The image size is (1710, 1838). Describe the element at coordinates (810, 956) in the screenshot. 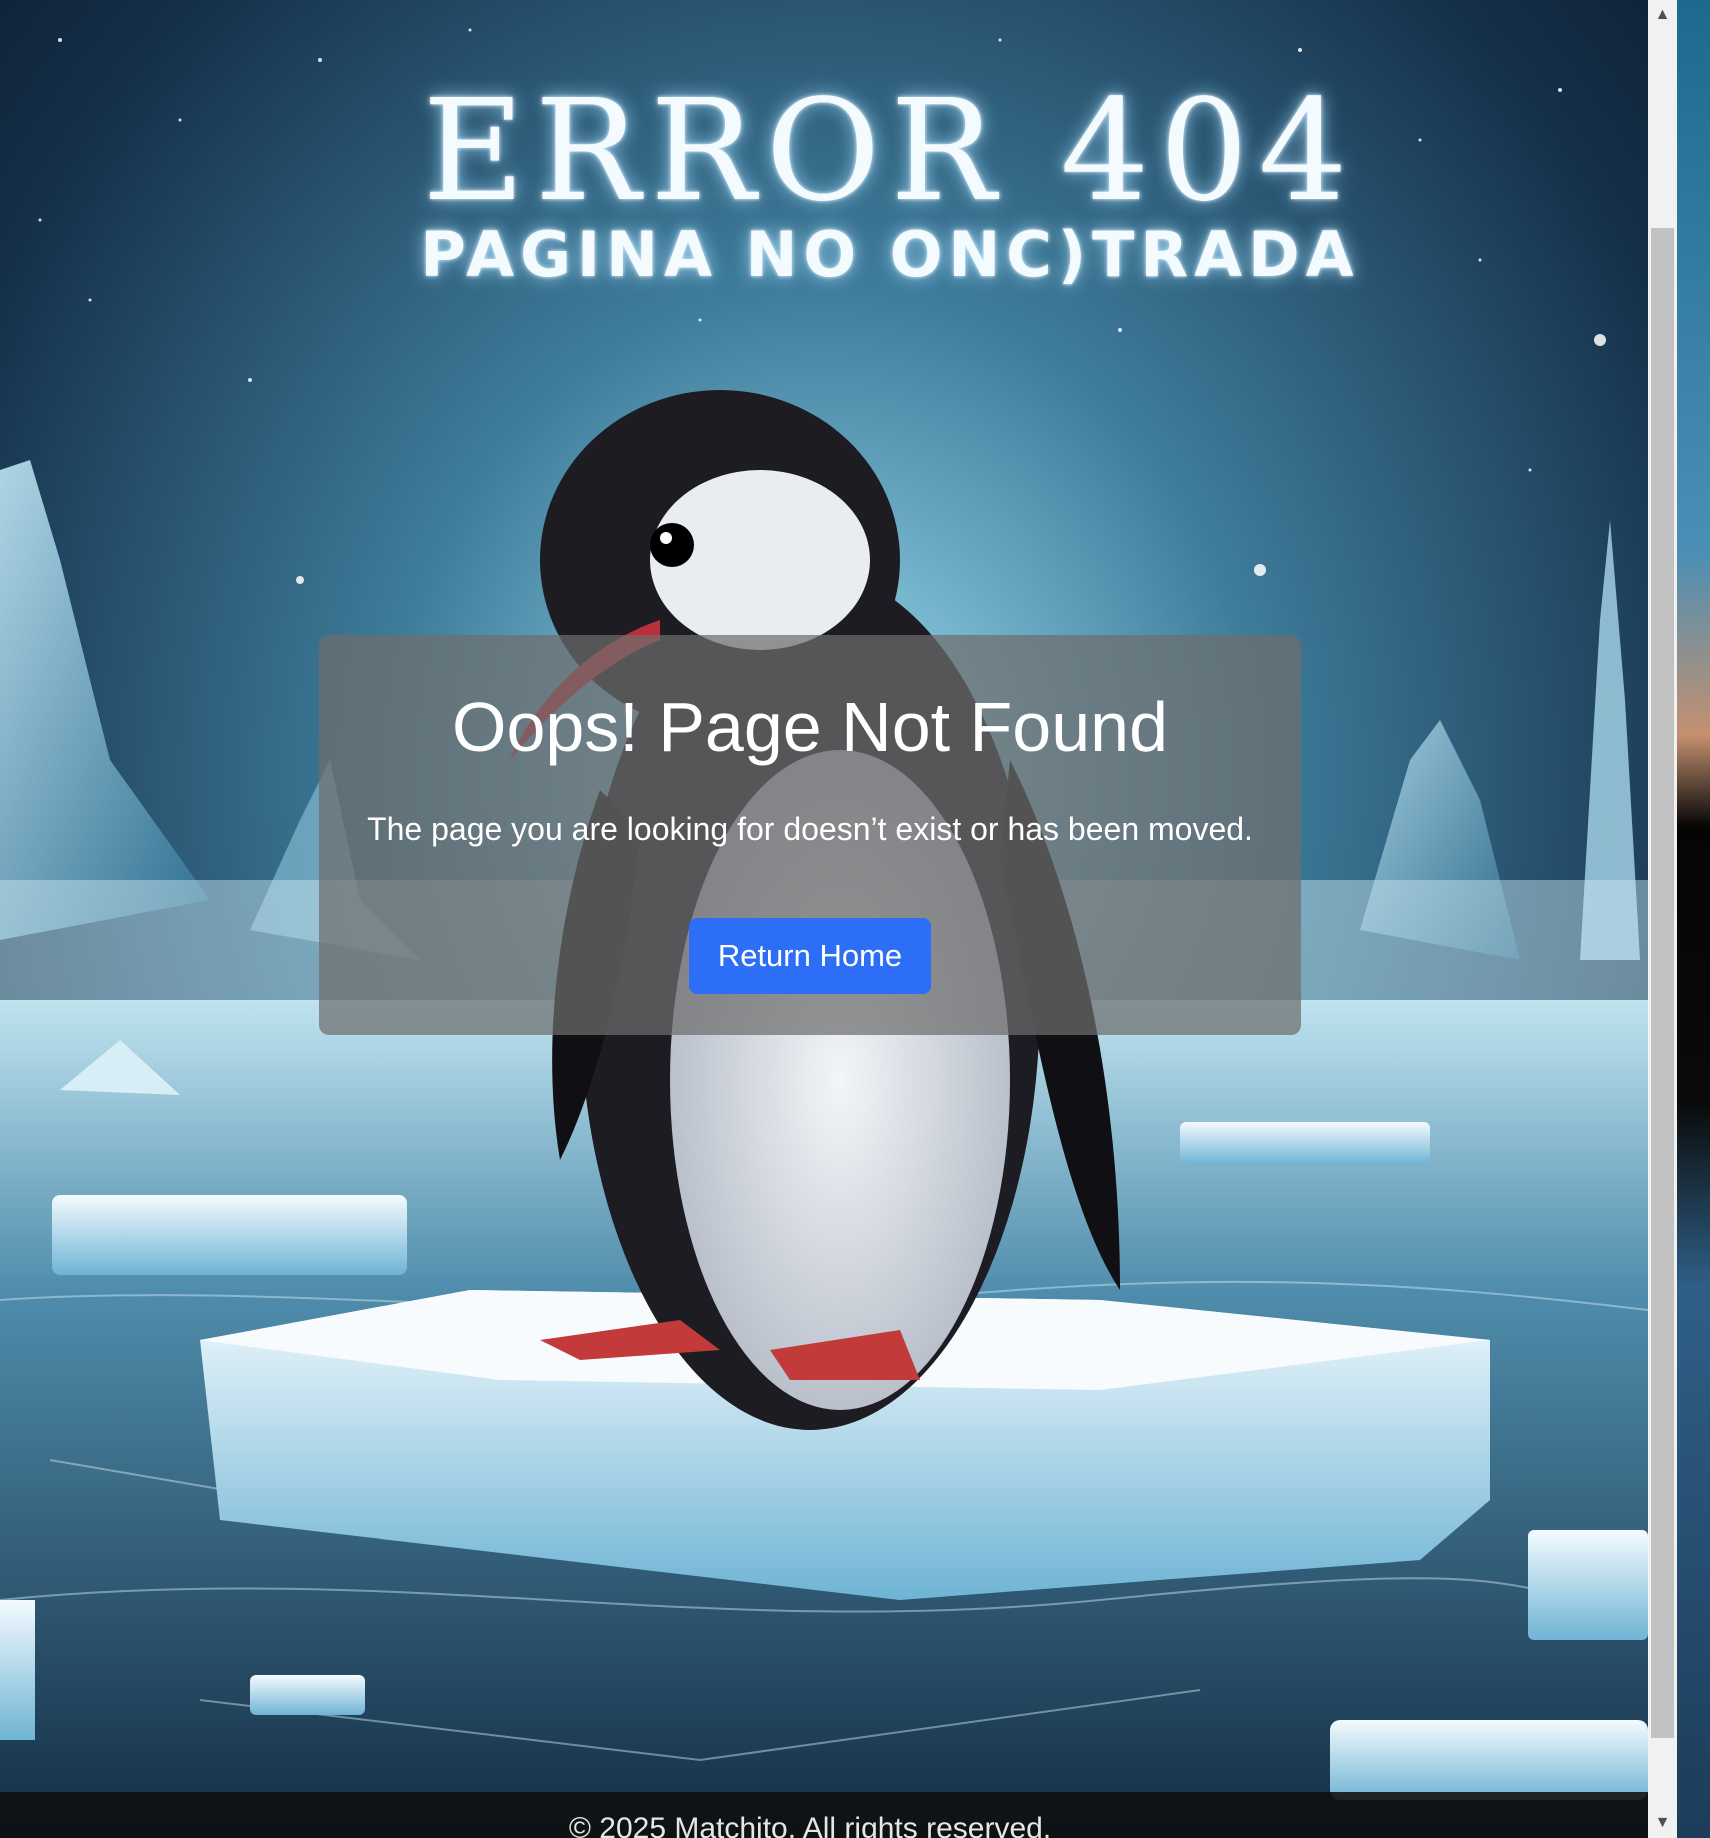

I see `return-home-button: Return Home` at that location.